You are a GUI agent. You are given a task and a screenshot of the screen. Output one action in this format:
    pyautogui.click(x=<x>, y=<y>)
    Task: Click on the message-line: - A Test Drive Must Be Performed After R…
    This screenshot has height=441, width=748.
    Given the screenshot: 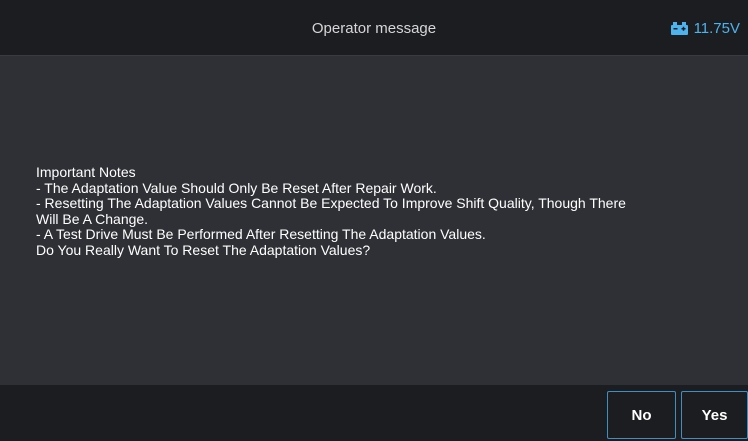 What is the action you would take?
    pyautogui.click(x=261, y=234)
    